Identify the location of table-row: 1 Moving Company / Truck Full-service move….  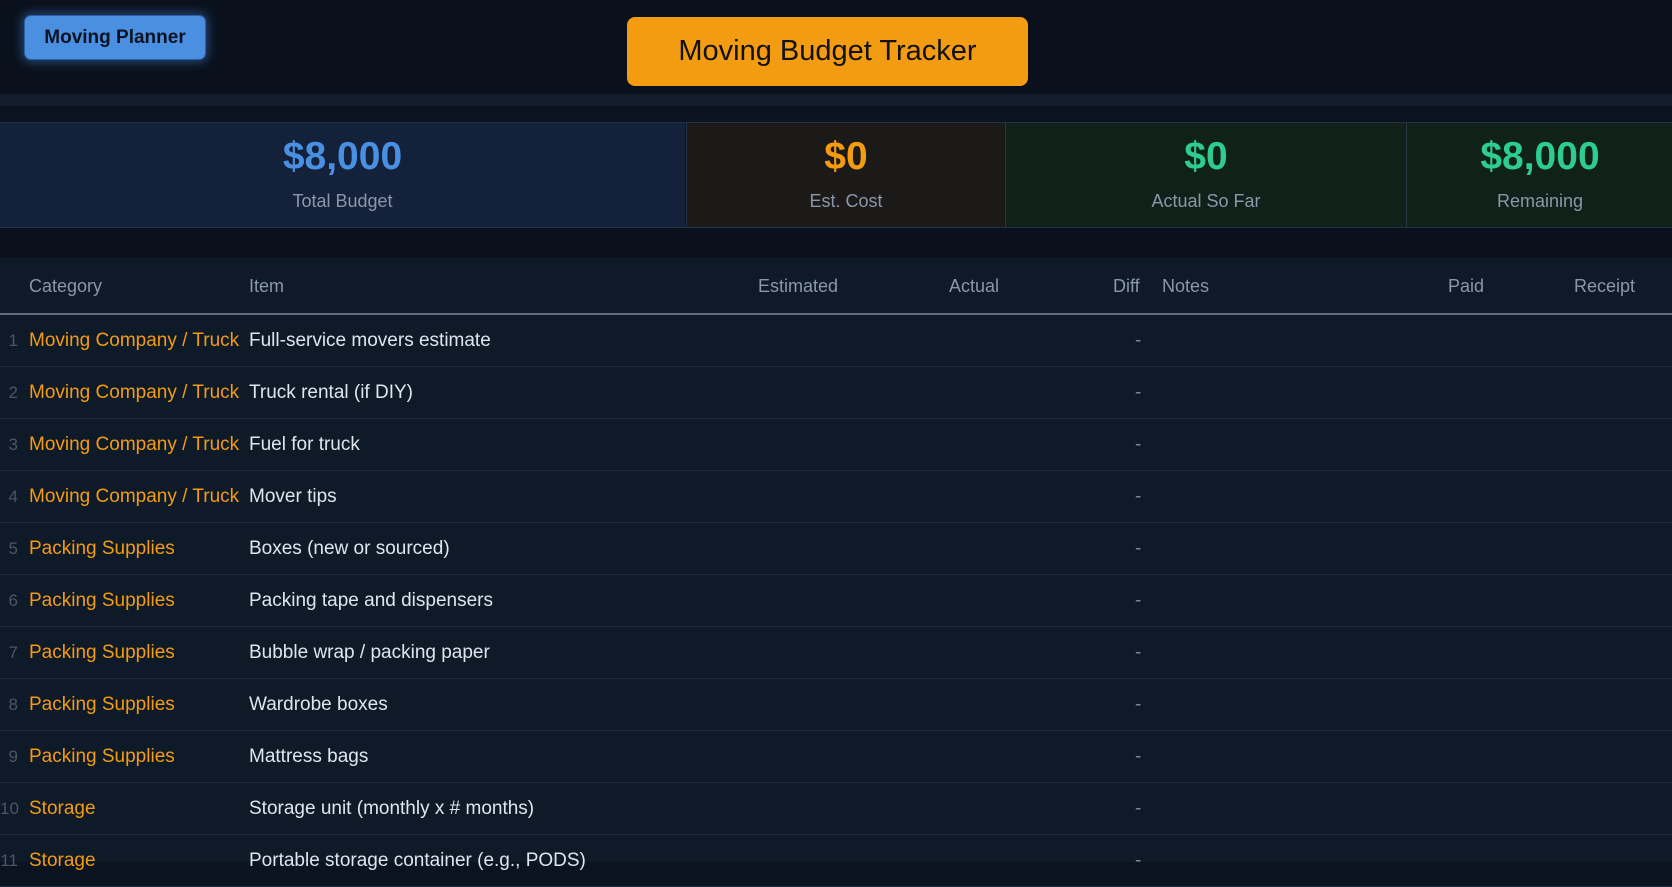
(836, 341).